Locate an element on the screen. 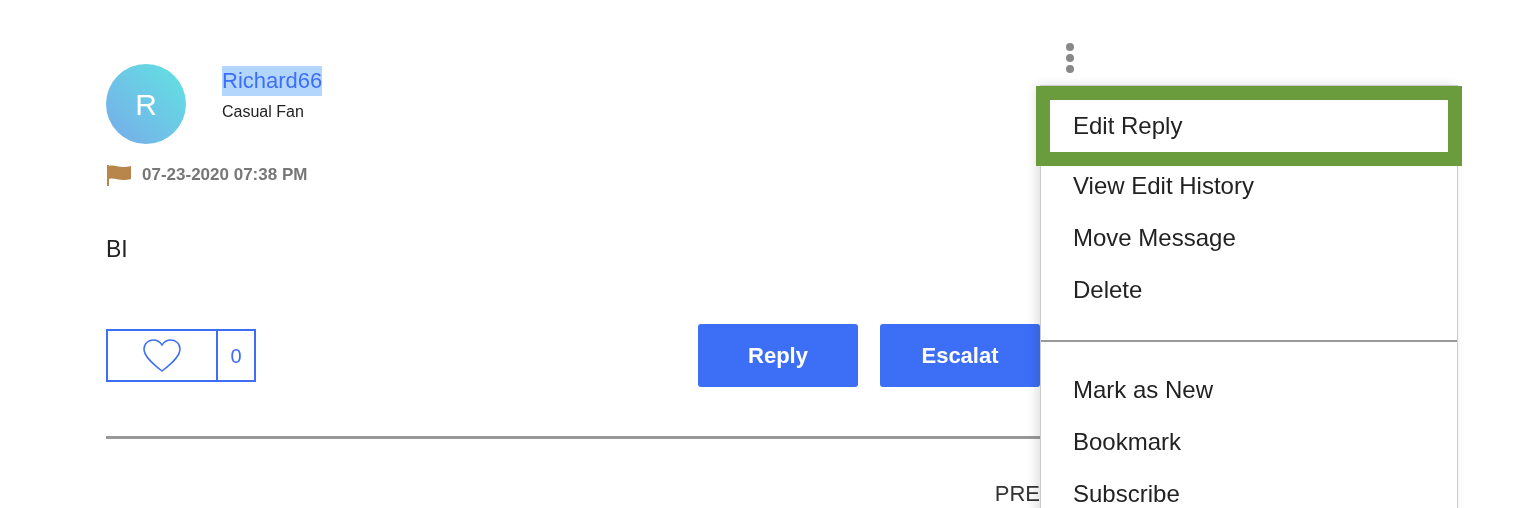  pager-link: PRE is located at coordinates (1017, 492).